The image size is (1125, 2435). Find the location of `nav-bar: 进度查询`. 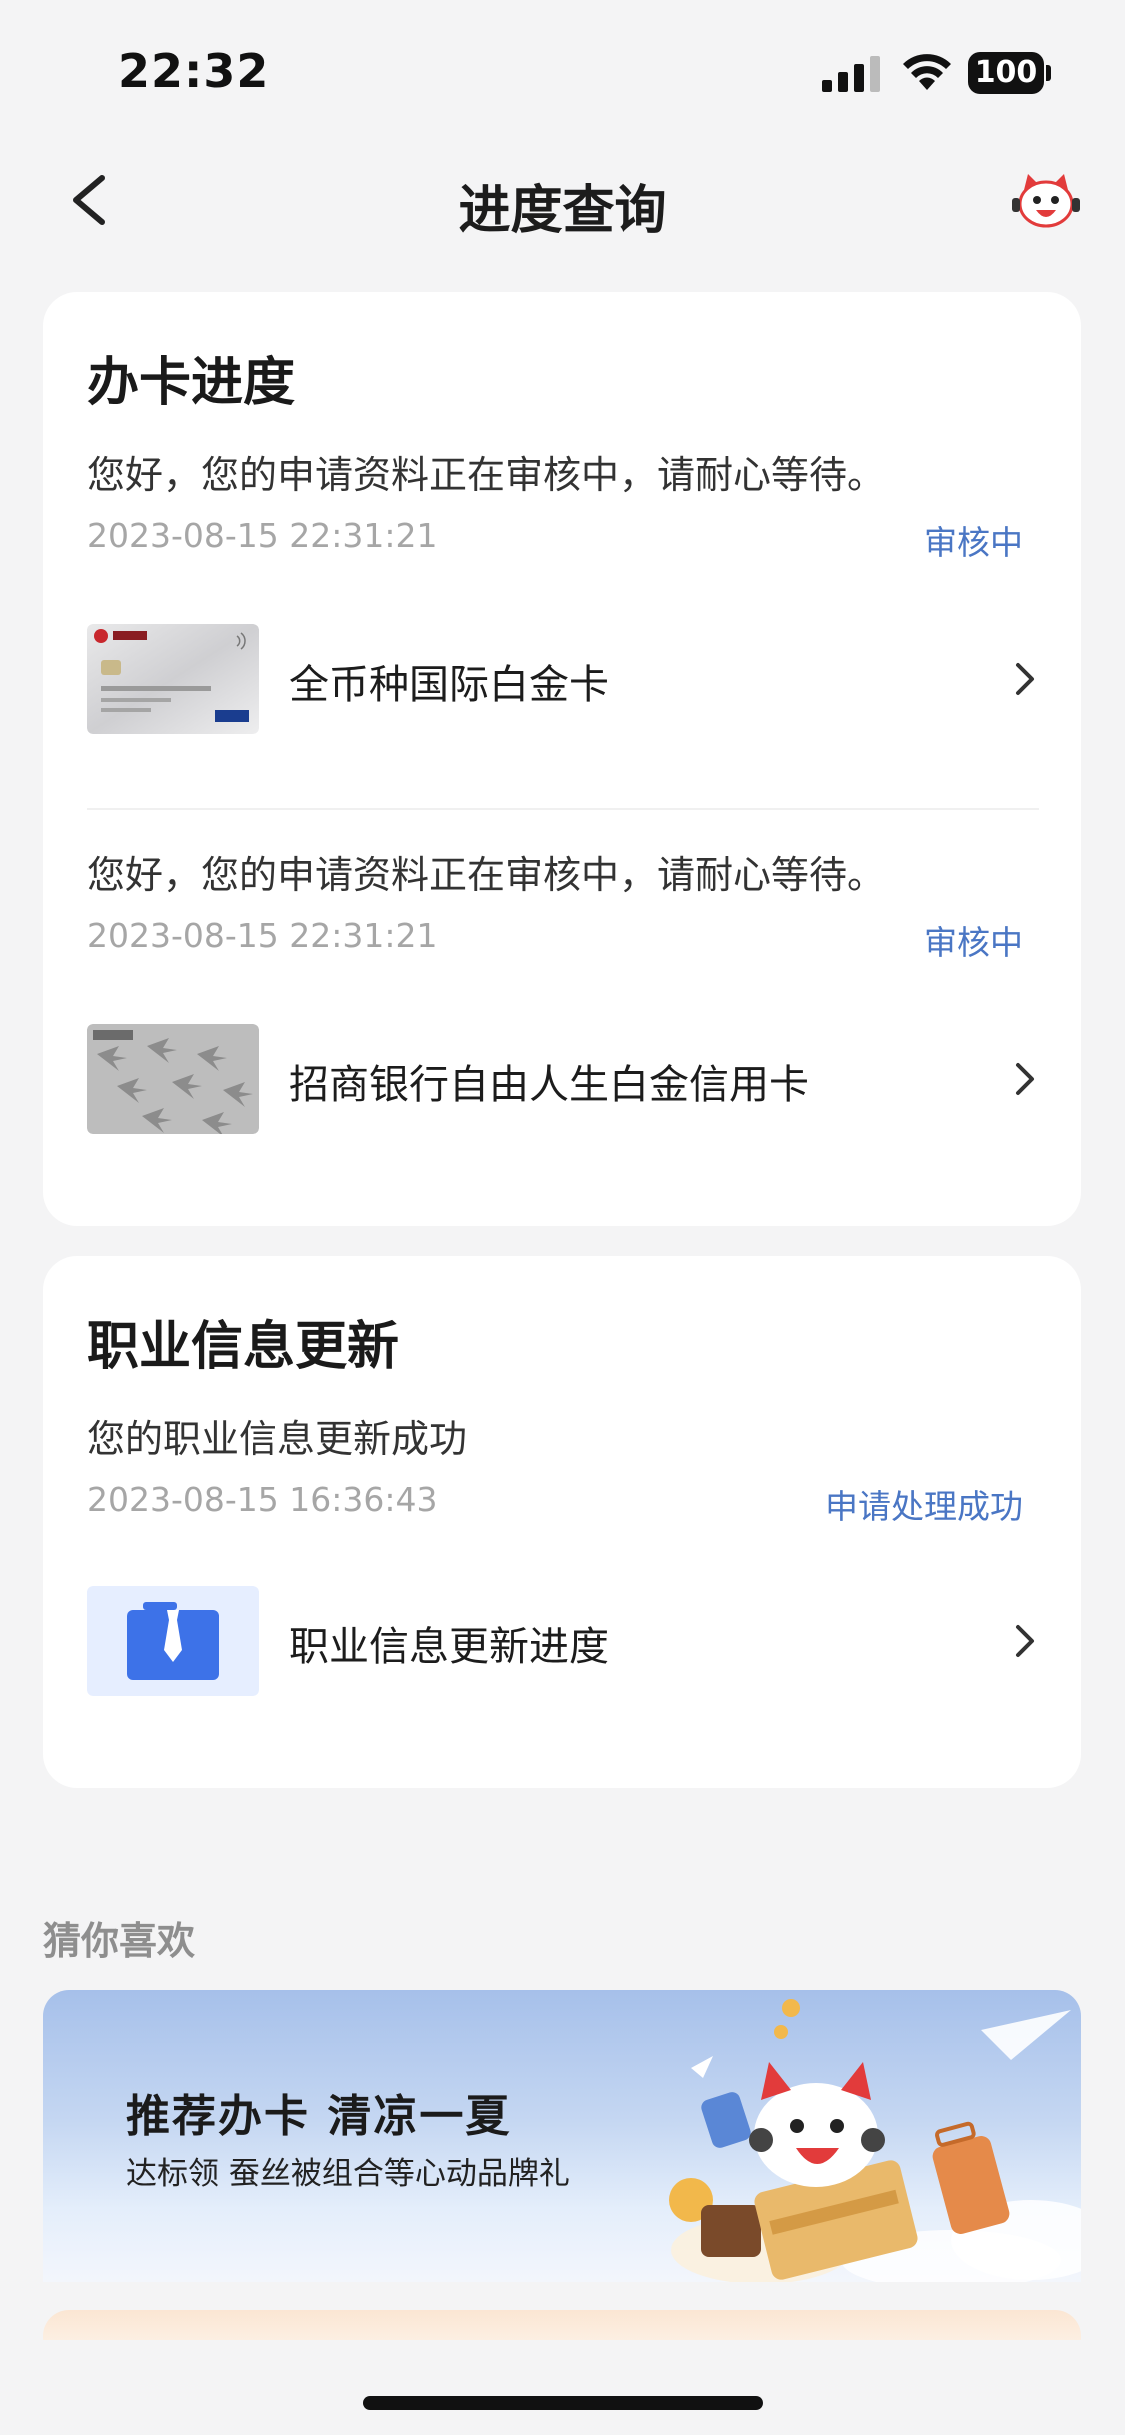

nav-bar: 进度查询 is located at coordinates (562, 200).